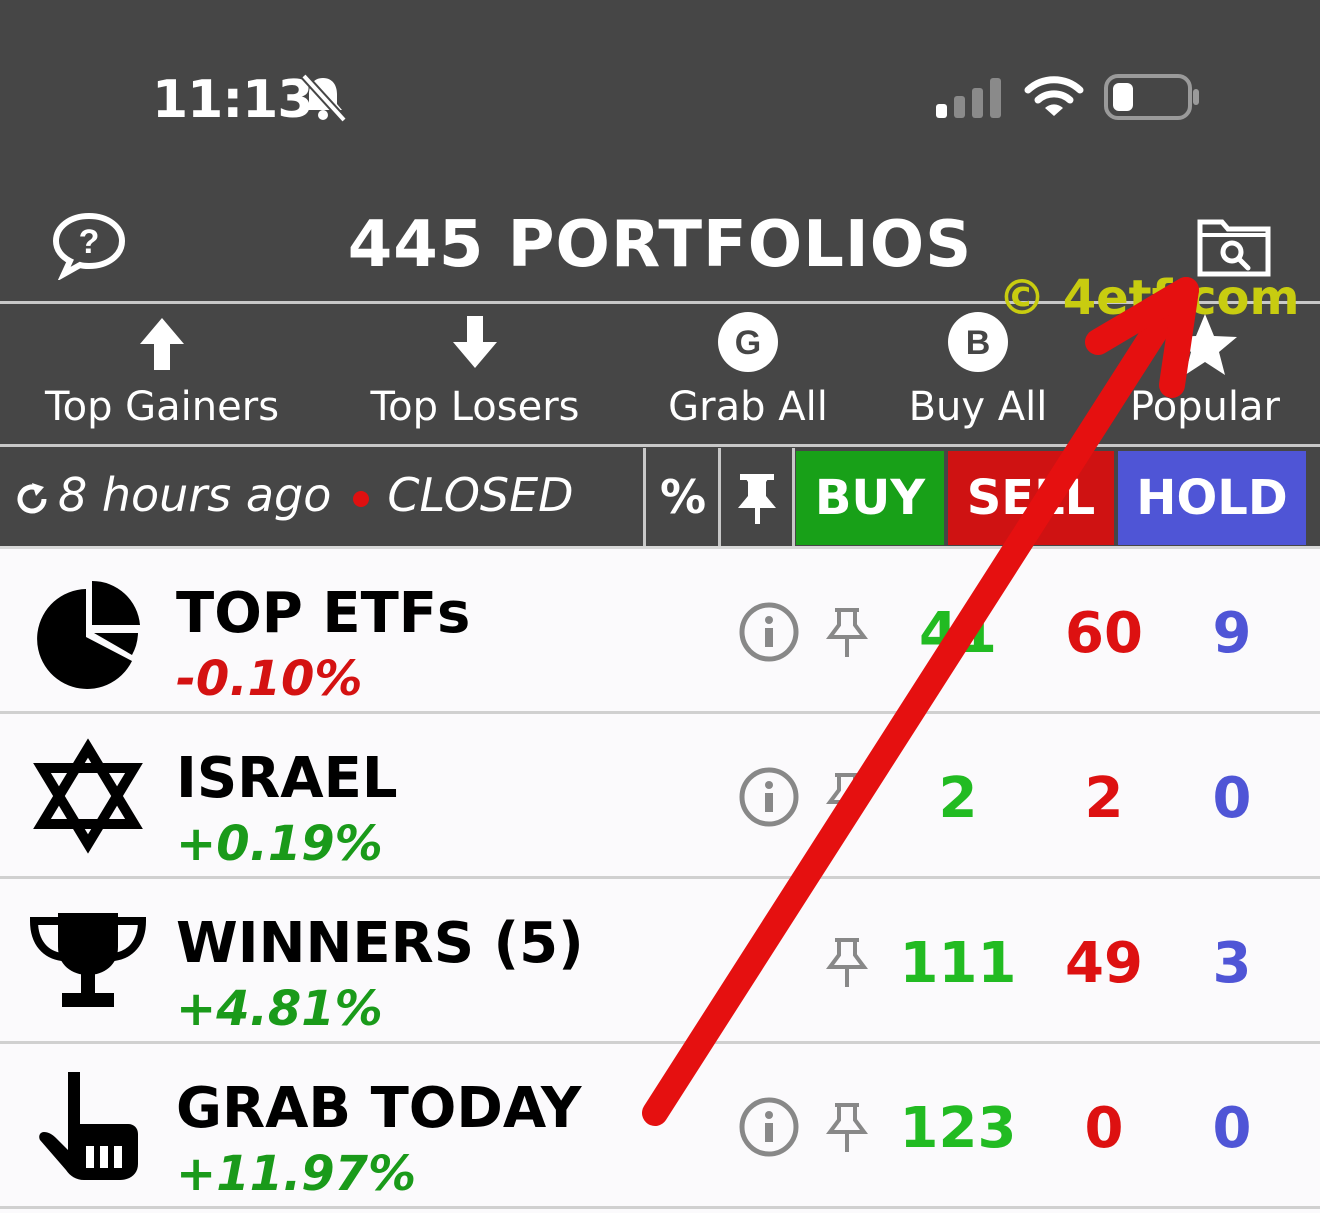 Image resolution: width=1320 pixels, height=1213 pixels. I want to click on buy-count: 111, so click(958, 963).